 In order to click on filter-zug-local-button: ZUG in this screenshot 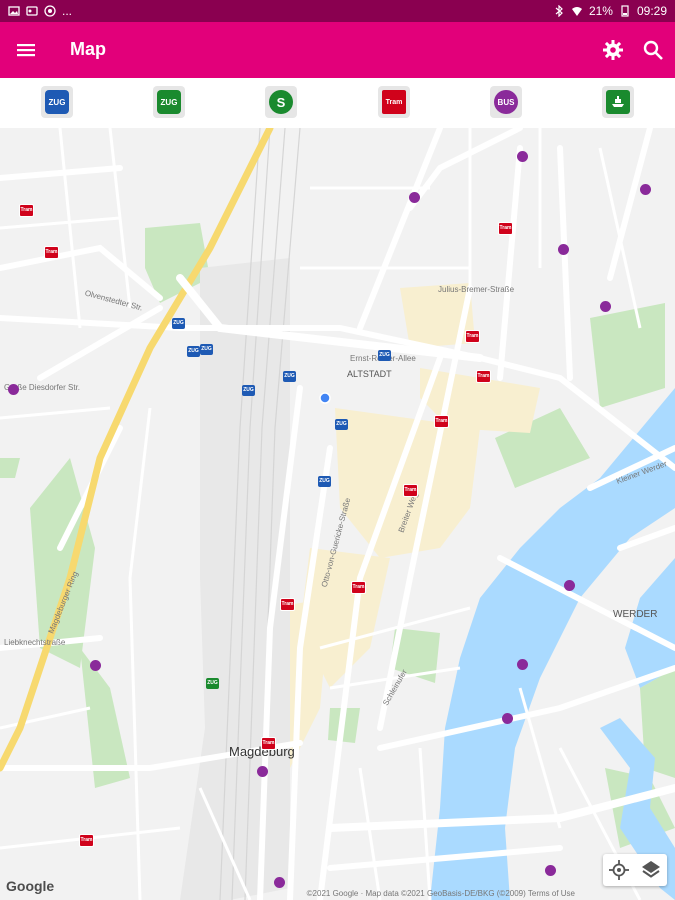, I will do `click(169, 102)`.